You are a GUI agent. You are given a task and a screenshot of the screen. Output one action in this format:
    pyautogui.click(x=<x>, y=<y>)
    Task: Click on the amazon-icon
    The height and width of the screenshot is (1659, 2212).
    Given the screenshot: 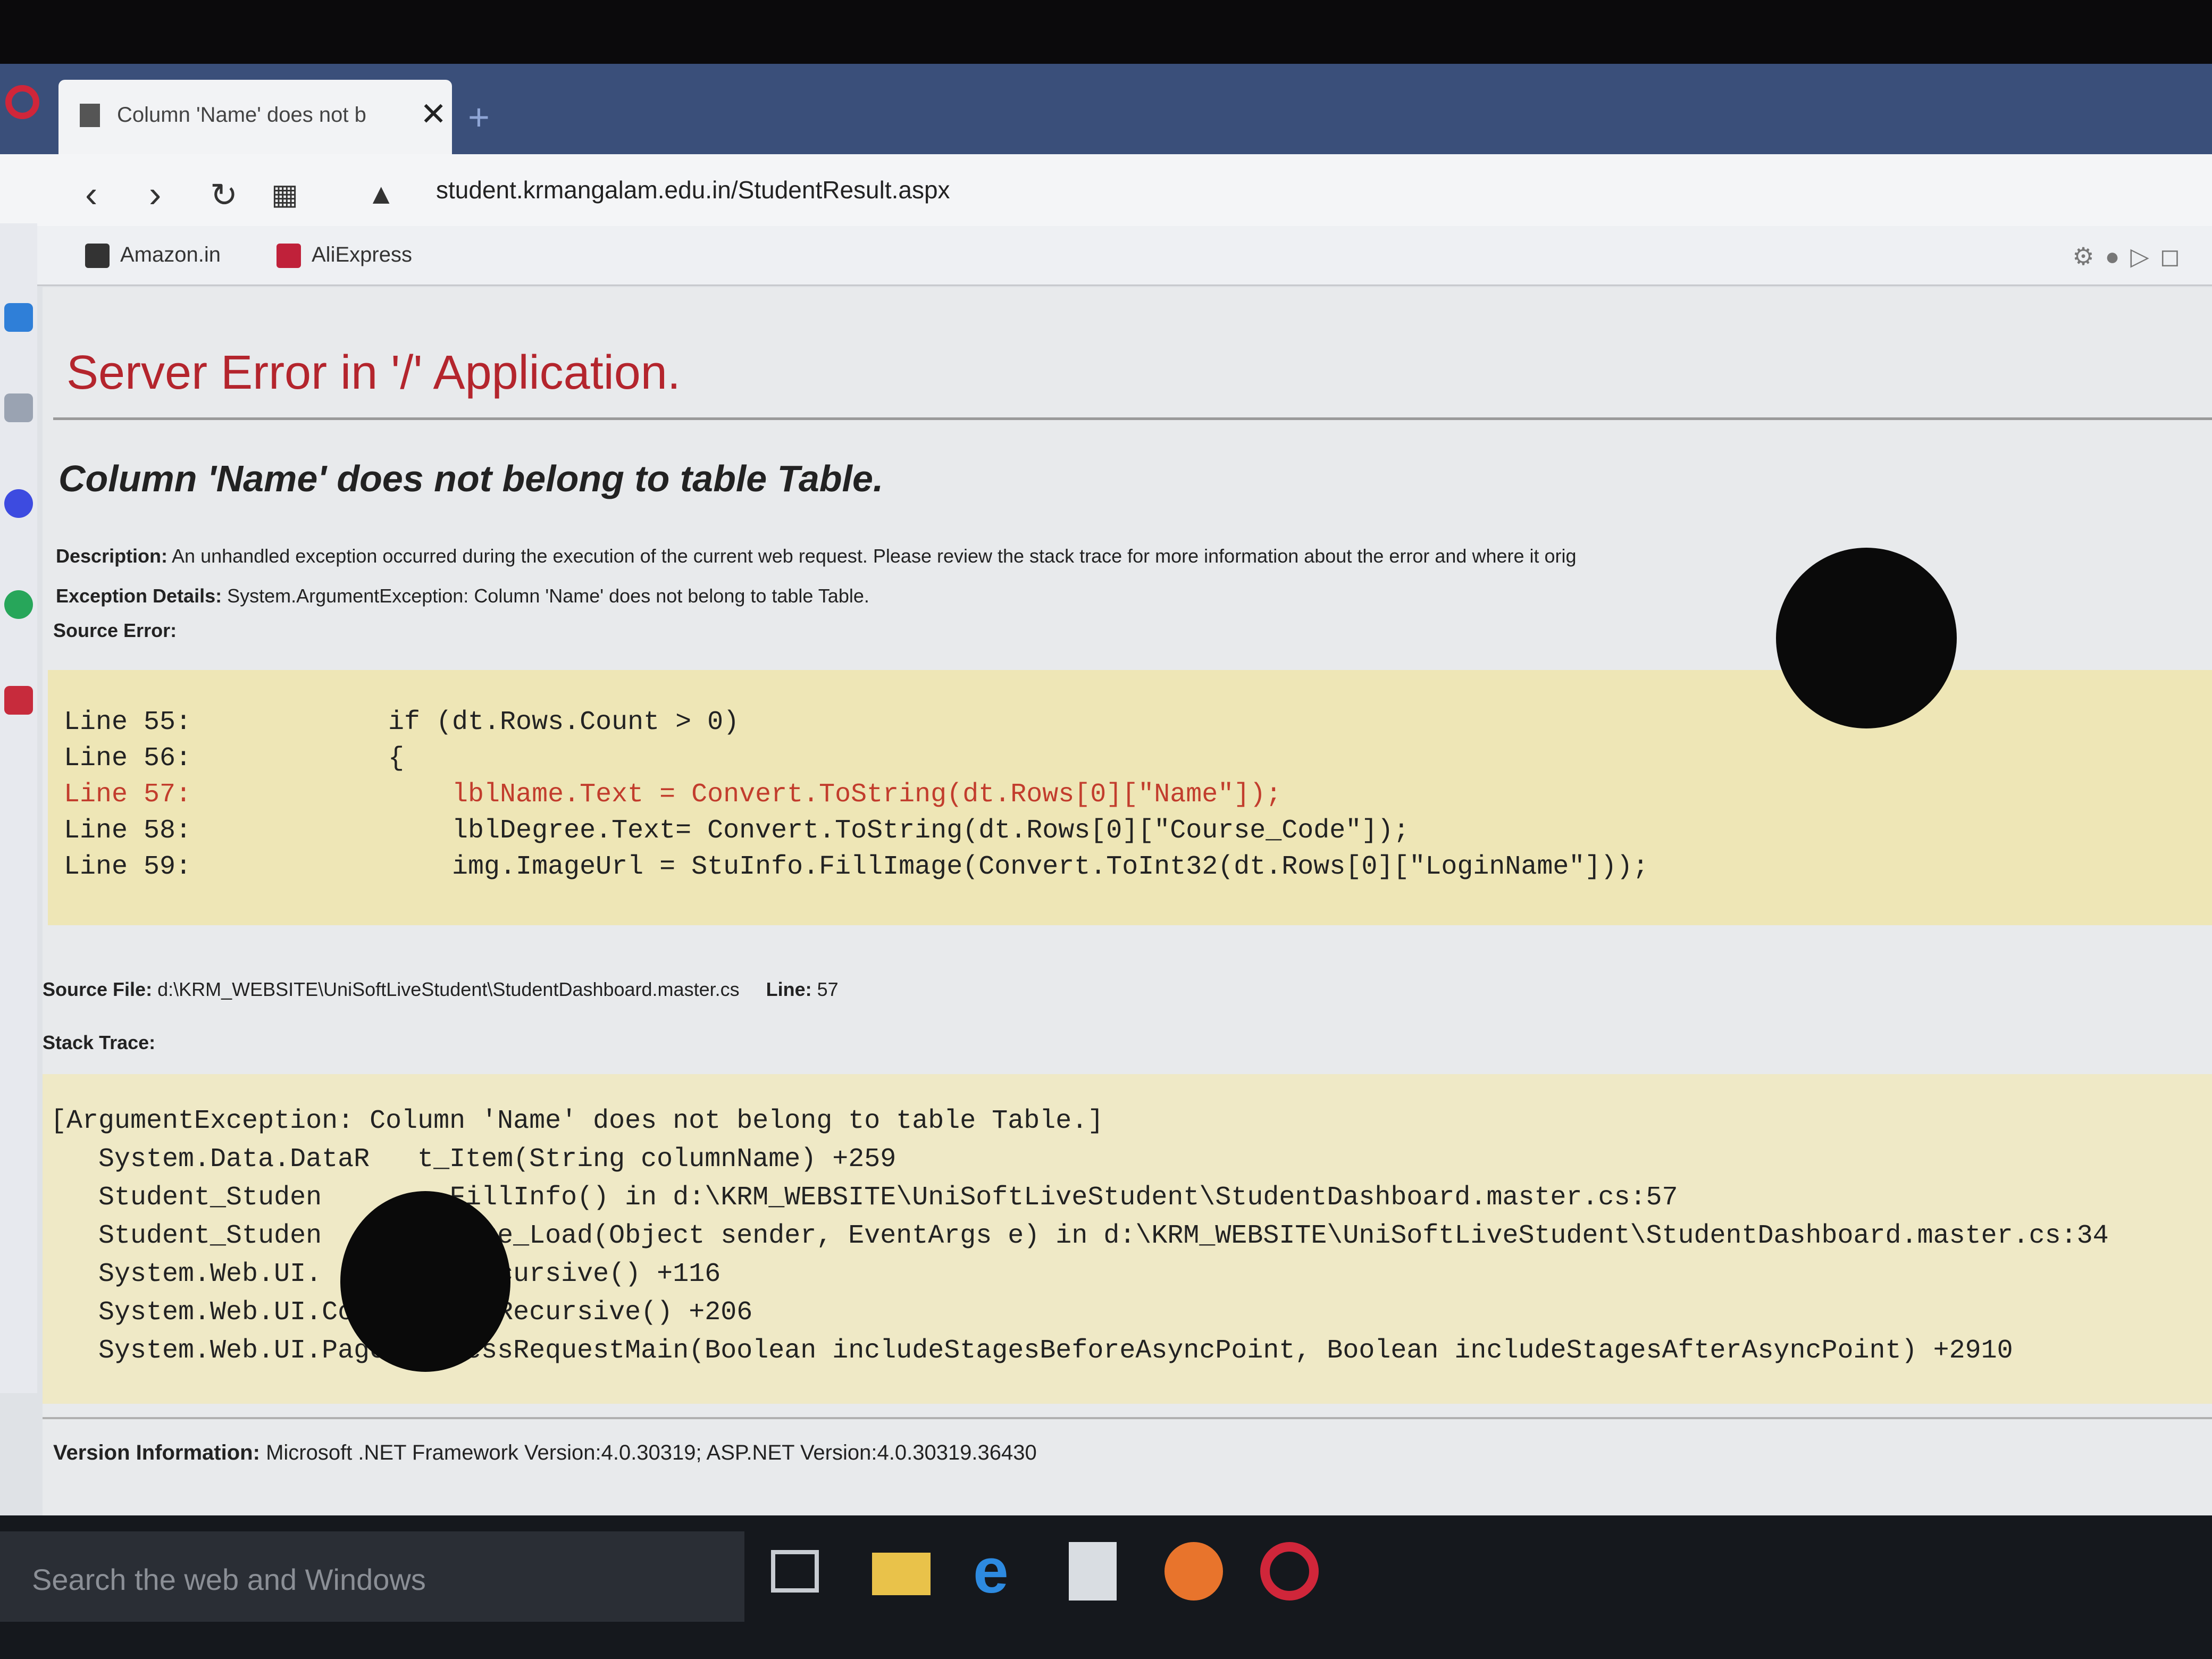 What is the action you would take?
    pyautogui.click(x=97, y=256)
    